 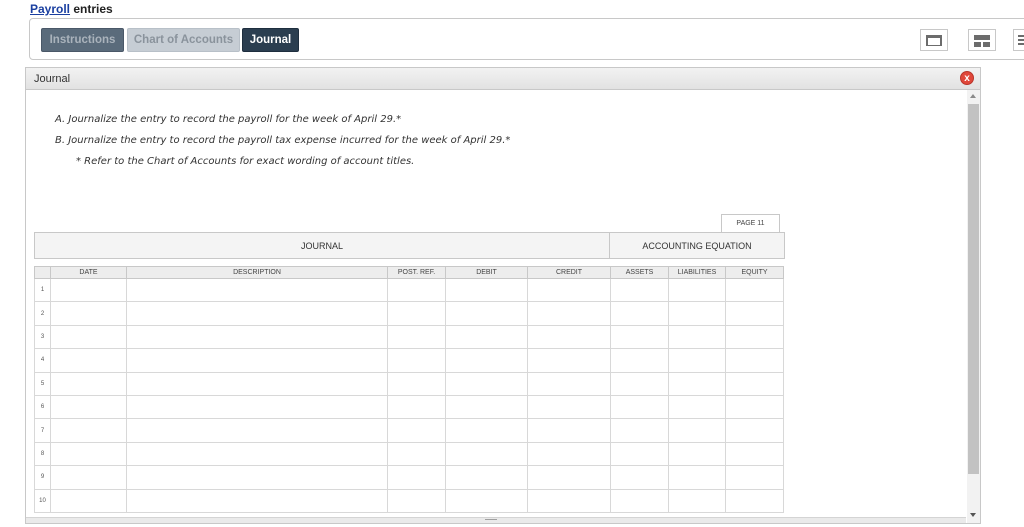 What do you see at coordinates (697, 272) in the screenshot?
I see `col-header-liabilities: LIABILITIES` at bounding box center [697, 272].